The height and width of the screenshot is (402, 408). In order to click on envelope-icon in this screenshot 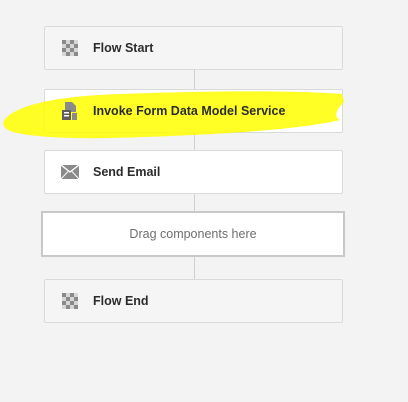, I will do `click(70, 172)`.